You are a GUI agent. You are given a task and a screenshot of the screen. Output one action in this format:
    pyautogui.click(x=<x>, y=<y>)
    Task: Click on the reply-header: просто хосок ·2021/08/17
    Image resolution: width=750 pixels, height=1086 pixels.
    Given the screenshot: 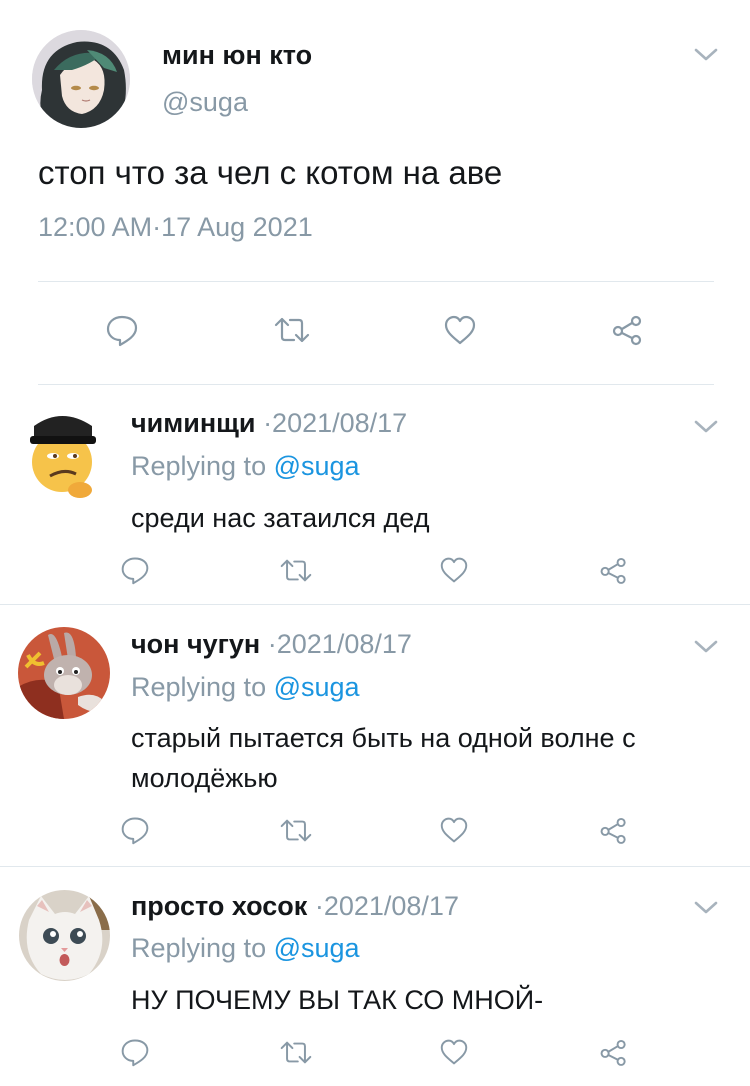 What is the action you would take?
    pyautogui.click(x=295, y=906)
    